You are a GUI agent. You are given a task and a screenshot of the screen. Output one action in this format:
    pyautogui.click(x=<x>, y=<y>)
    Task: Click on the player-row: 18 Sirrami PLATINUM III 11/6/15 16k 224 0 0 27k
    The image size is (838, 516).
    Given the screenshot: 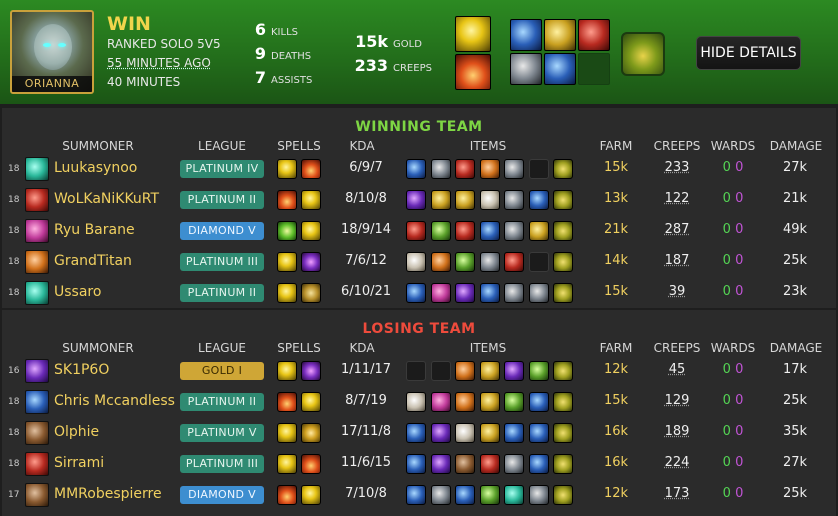 What is the action you would take?
    pyautogui.click(x=419, y=464)
    